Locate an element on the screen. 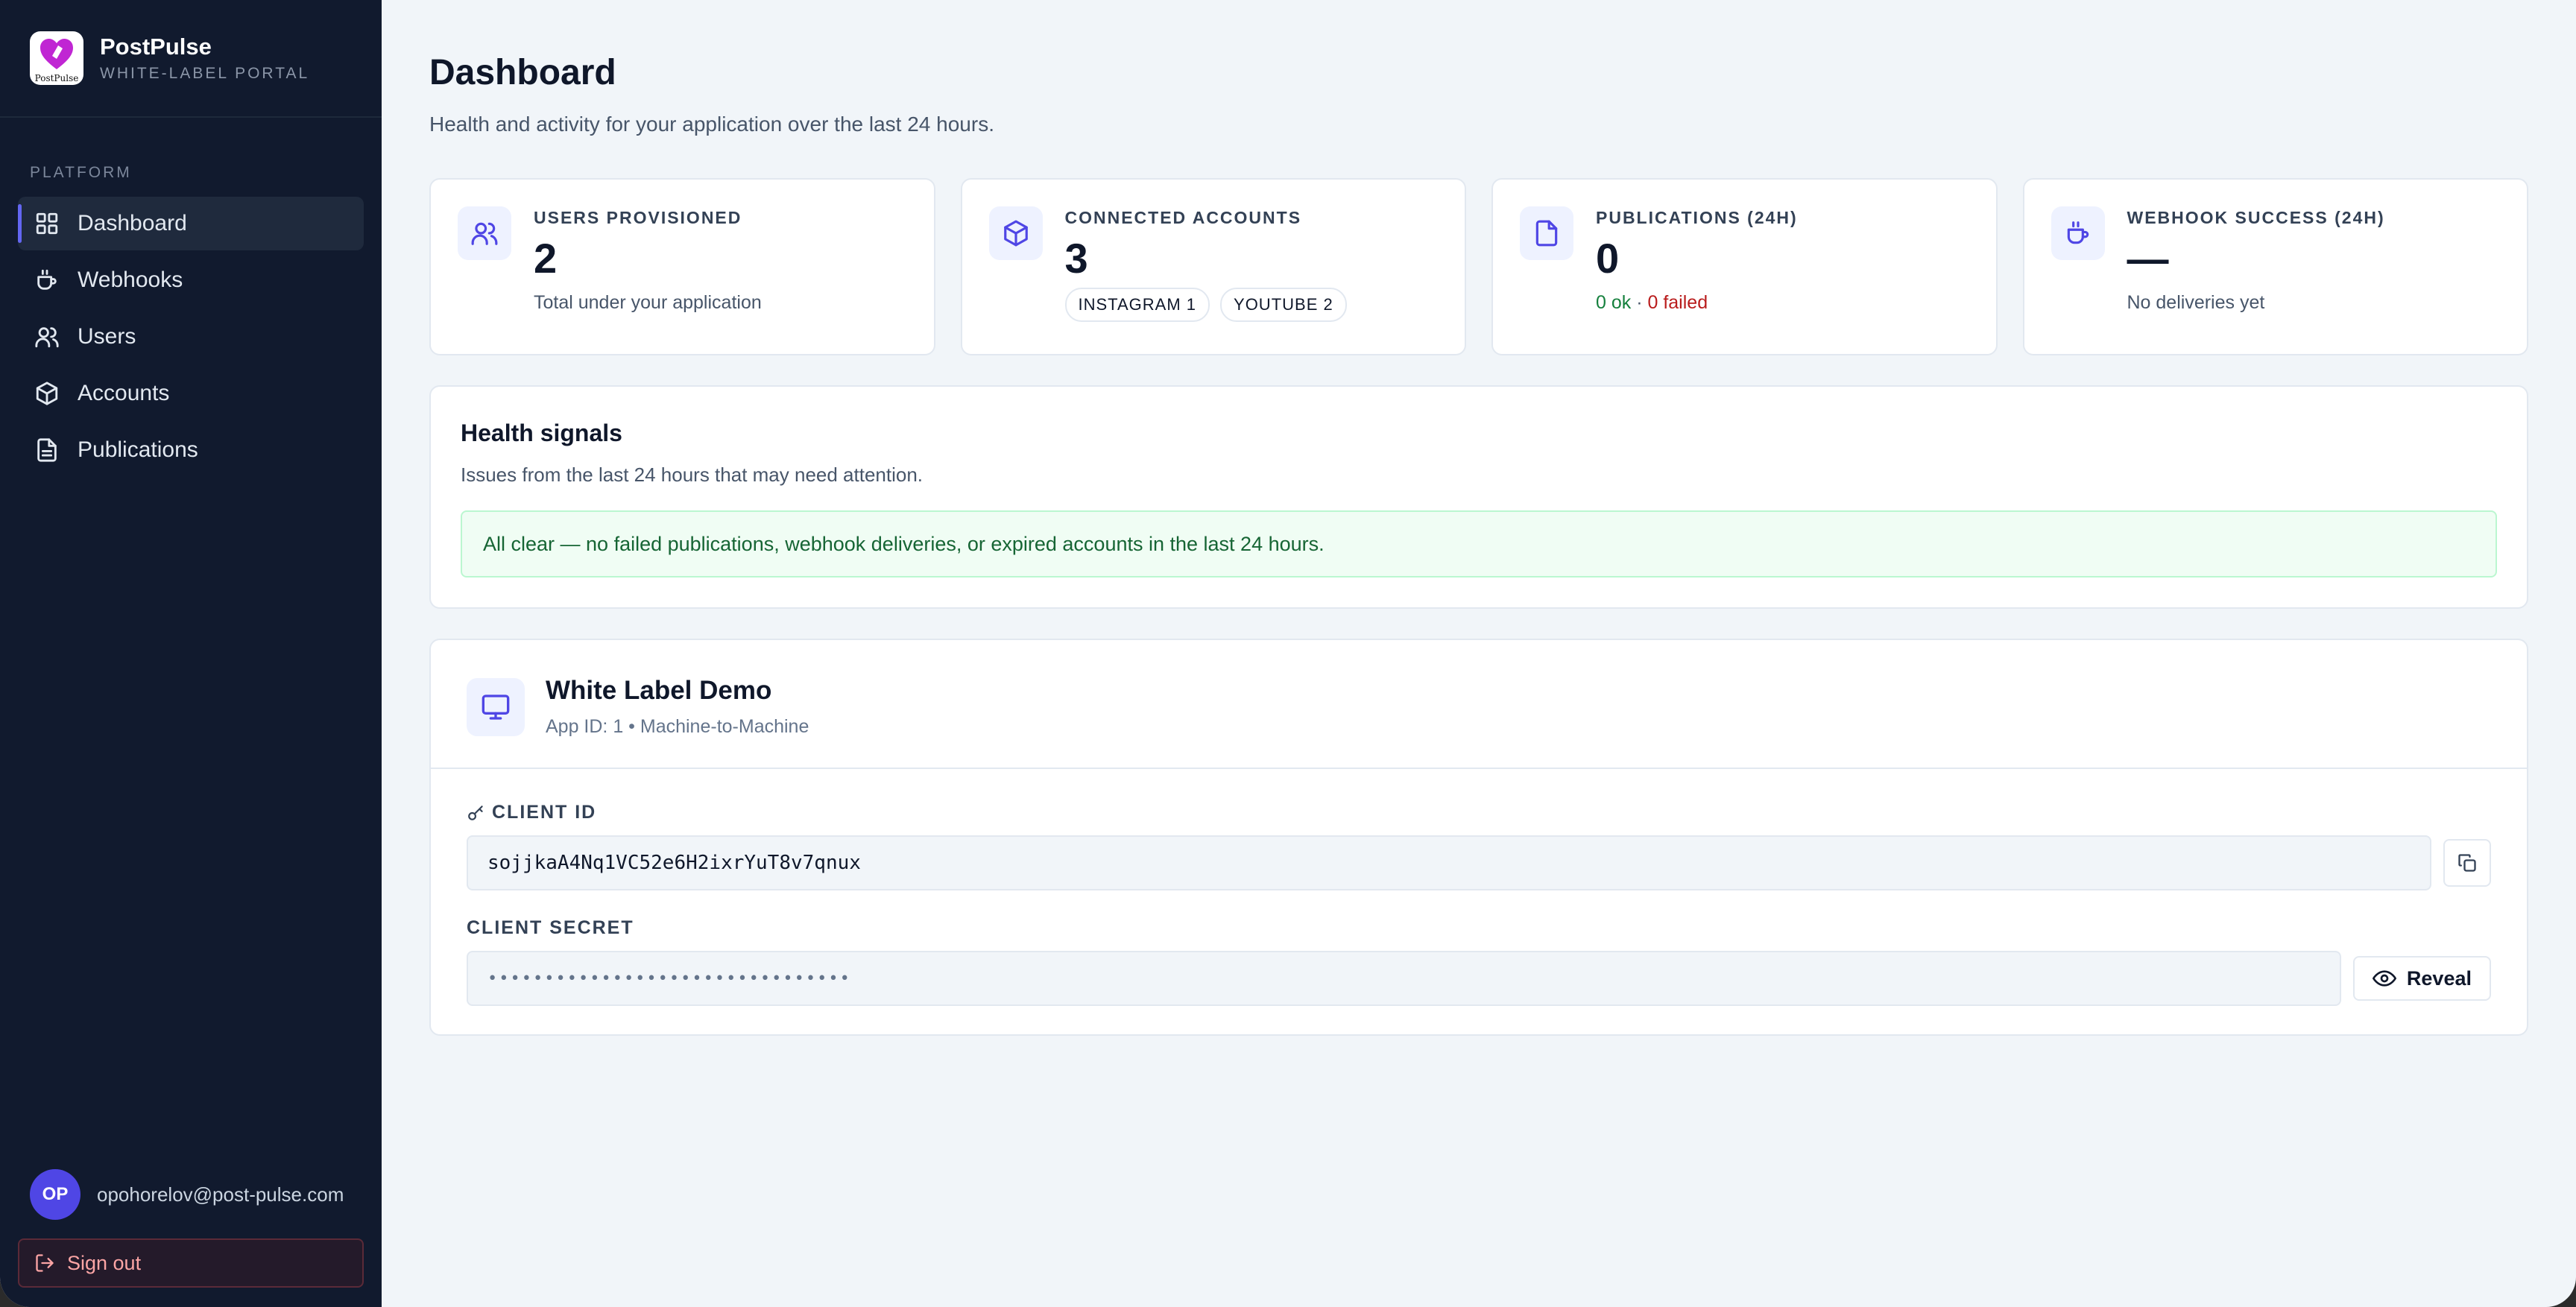  brand-name: PostPulse is located at coordinates (156, 47).